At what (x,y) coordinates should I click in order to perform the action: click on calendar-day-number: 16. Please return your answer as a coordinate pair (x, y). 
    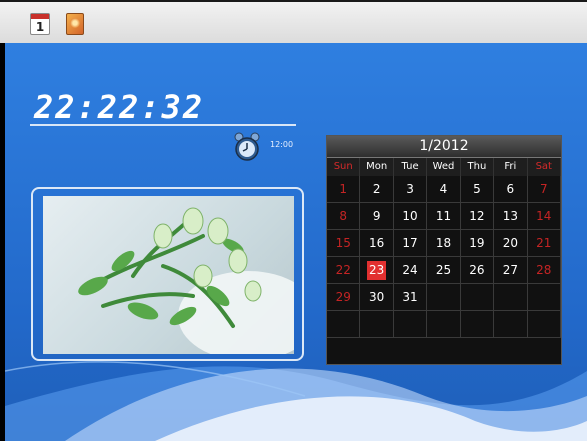
    Looking at the image, I should click on (376, 243).